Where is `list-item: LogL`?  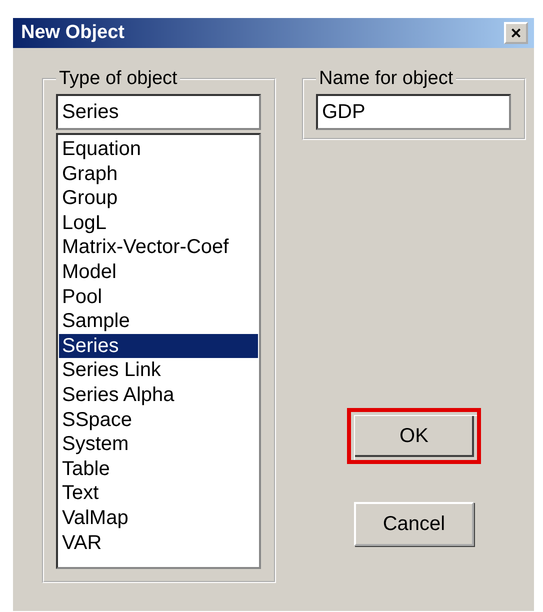 list-item: LogL is located at coordinates (158, 223).